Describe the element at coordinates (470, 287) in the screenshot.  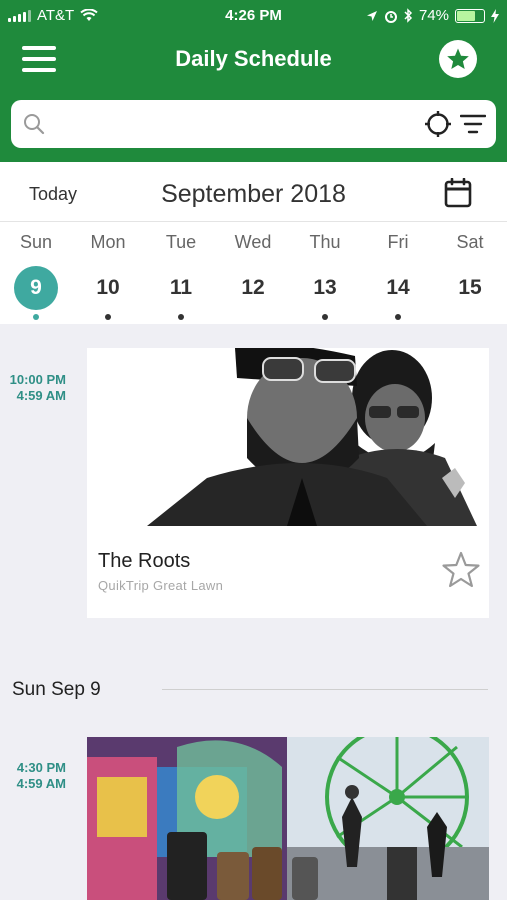
I see `day-number: 15` at that location.